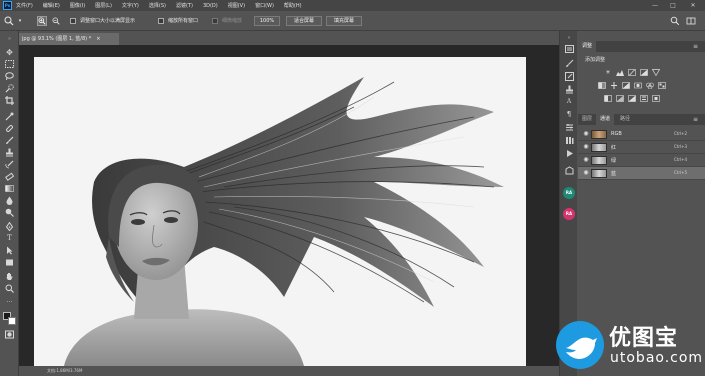  Describe the element at coordinates (9, 64) in the screenshot. I see `marquee-tool-icon` at that location.